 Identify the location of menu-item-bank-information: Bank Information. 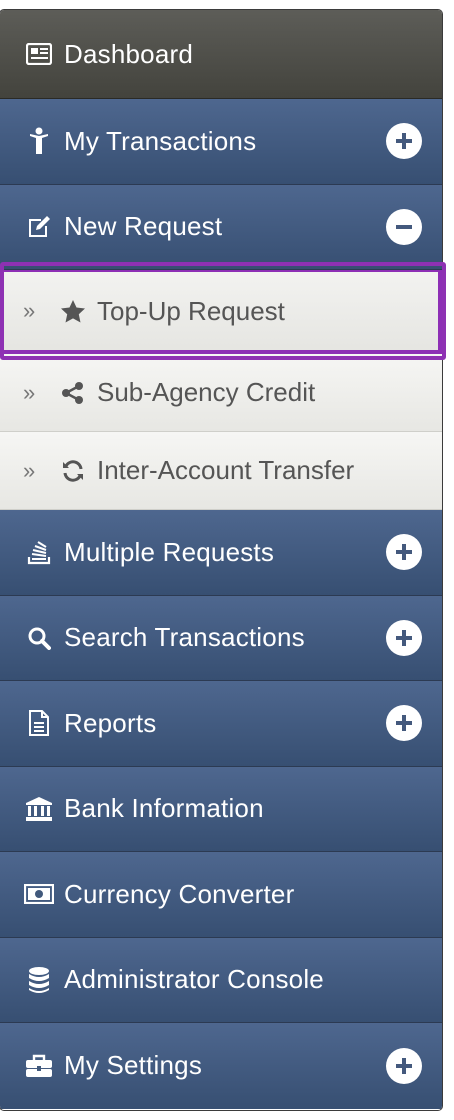
(221, 809).